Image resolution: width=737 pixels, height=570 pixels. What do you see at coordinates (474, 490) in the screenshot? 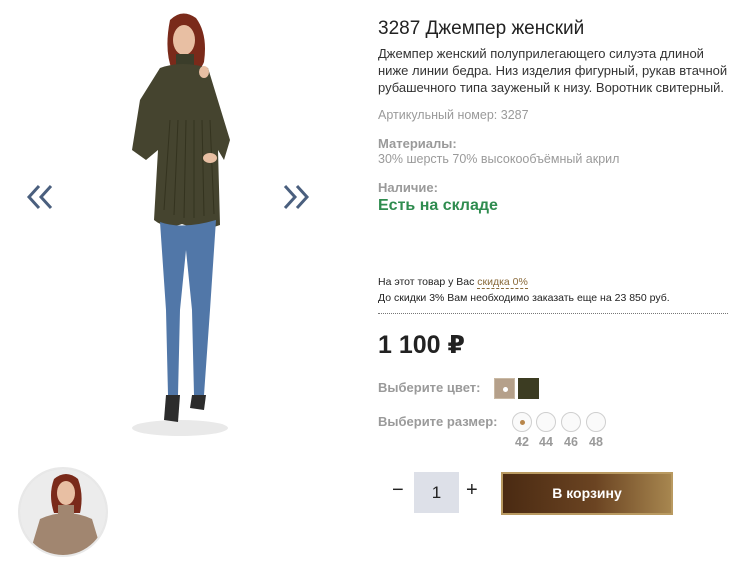
I see `quantity-increase-button: +` at bounding box center [474, 490].